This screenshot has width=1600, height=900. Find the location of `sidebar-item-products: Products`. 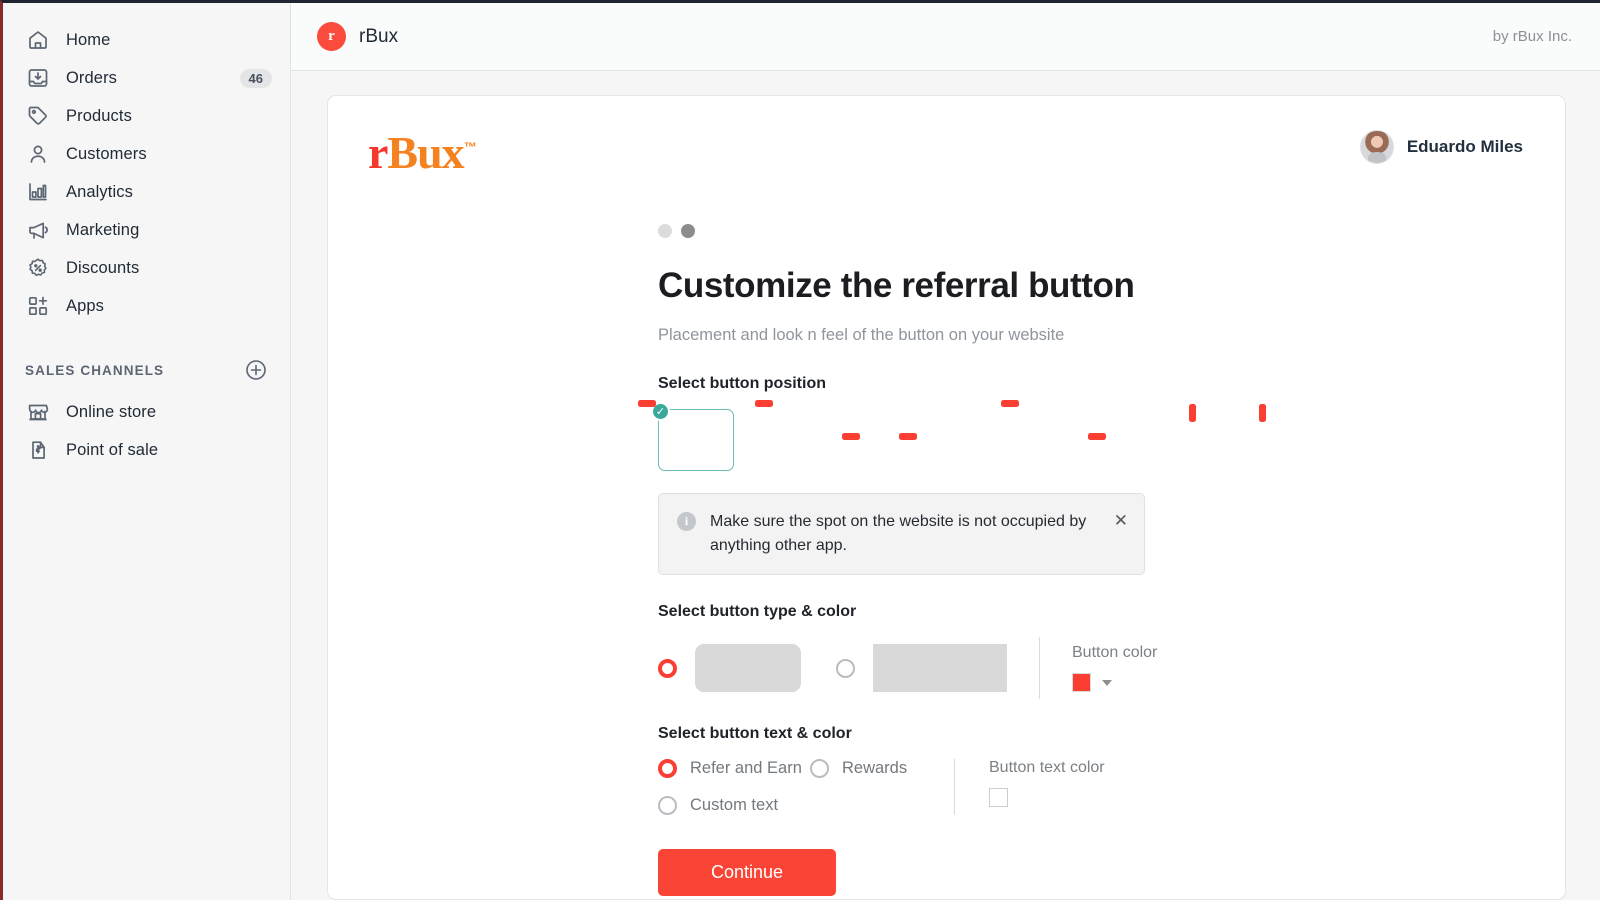

sidebar-item-products: Products is located at coordinates (146, 116).